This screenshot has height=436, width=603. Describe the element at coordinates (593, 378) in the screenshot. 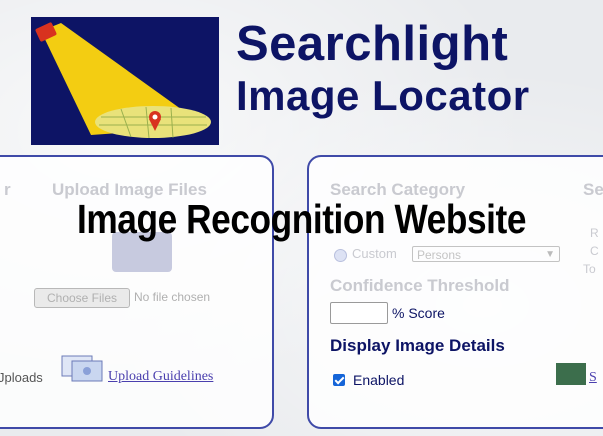

I see `details-link-fragment: S` at that location.